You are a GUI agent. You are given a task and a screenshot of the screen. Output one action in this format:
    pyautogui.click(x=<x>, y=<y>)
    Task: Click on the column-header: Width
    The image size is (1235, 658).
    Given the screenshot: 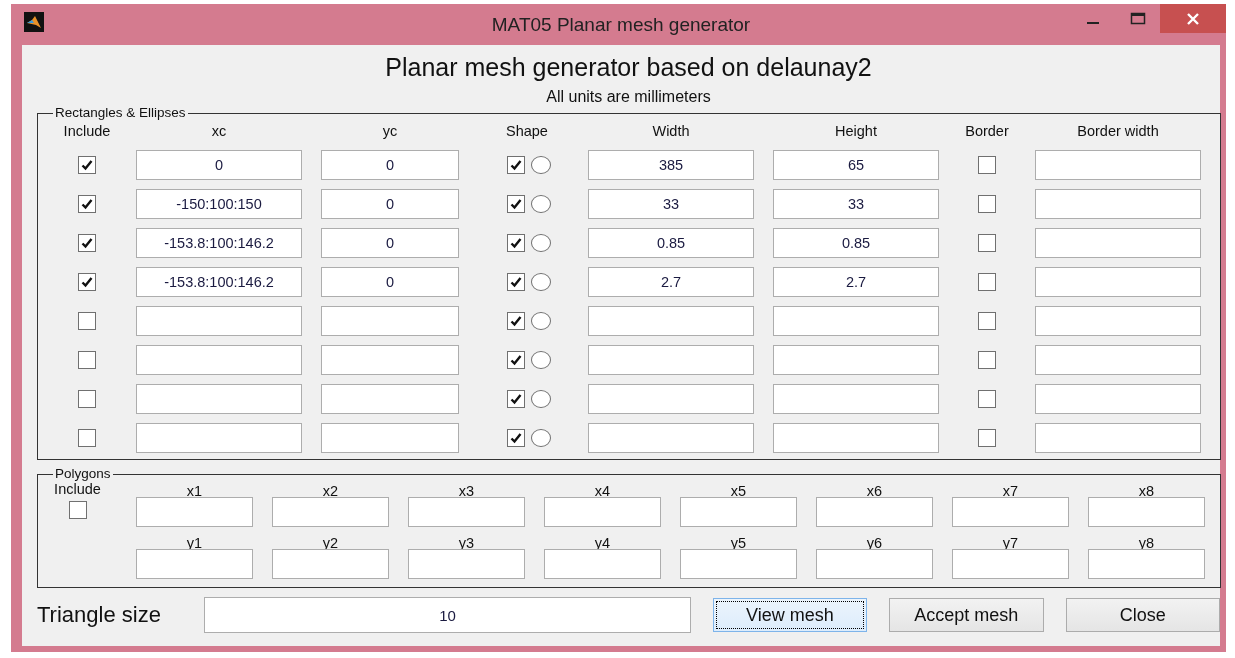 What is the action you would take?
    pyautogui.click(x=671, y=132)
    